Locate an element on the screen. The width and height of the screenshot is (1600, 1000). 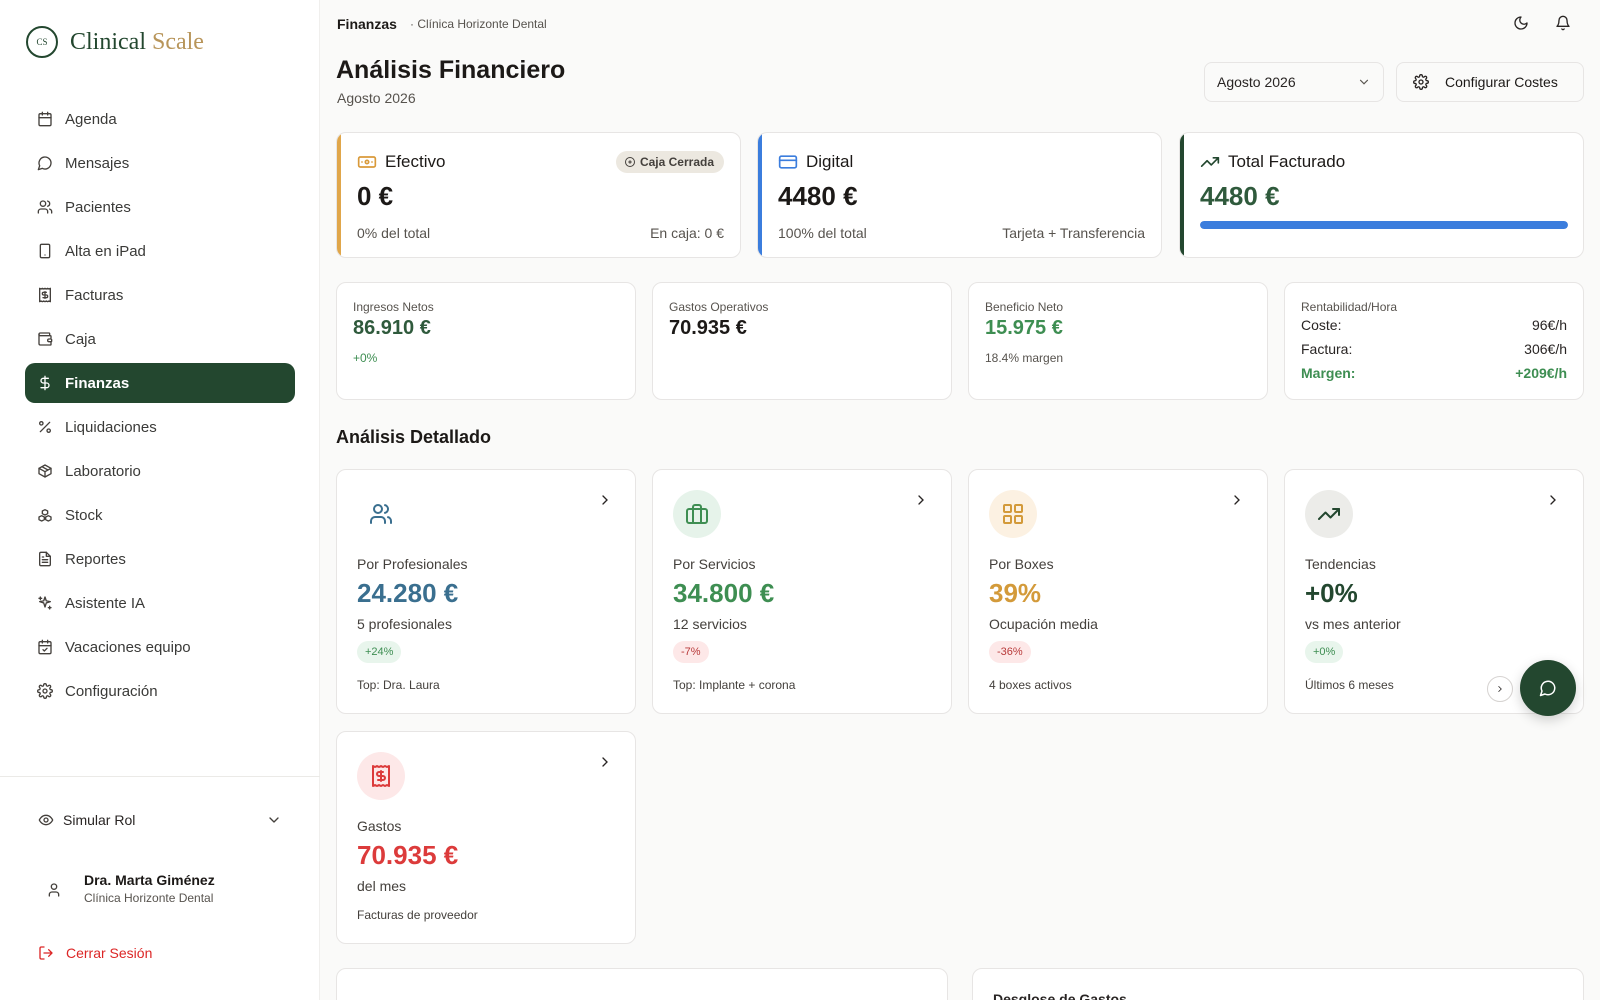
sidebar-item-label: Asistente IA is located at coordinates (105, 603).